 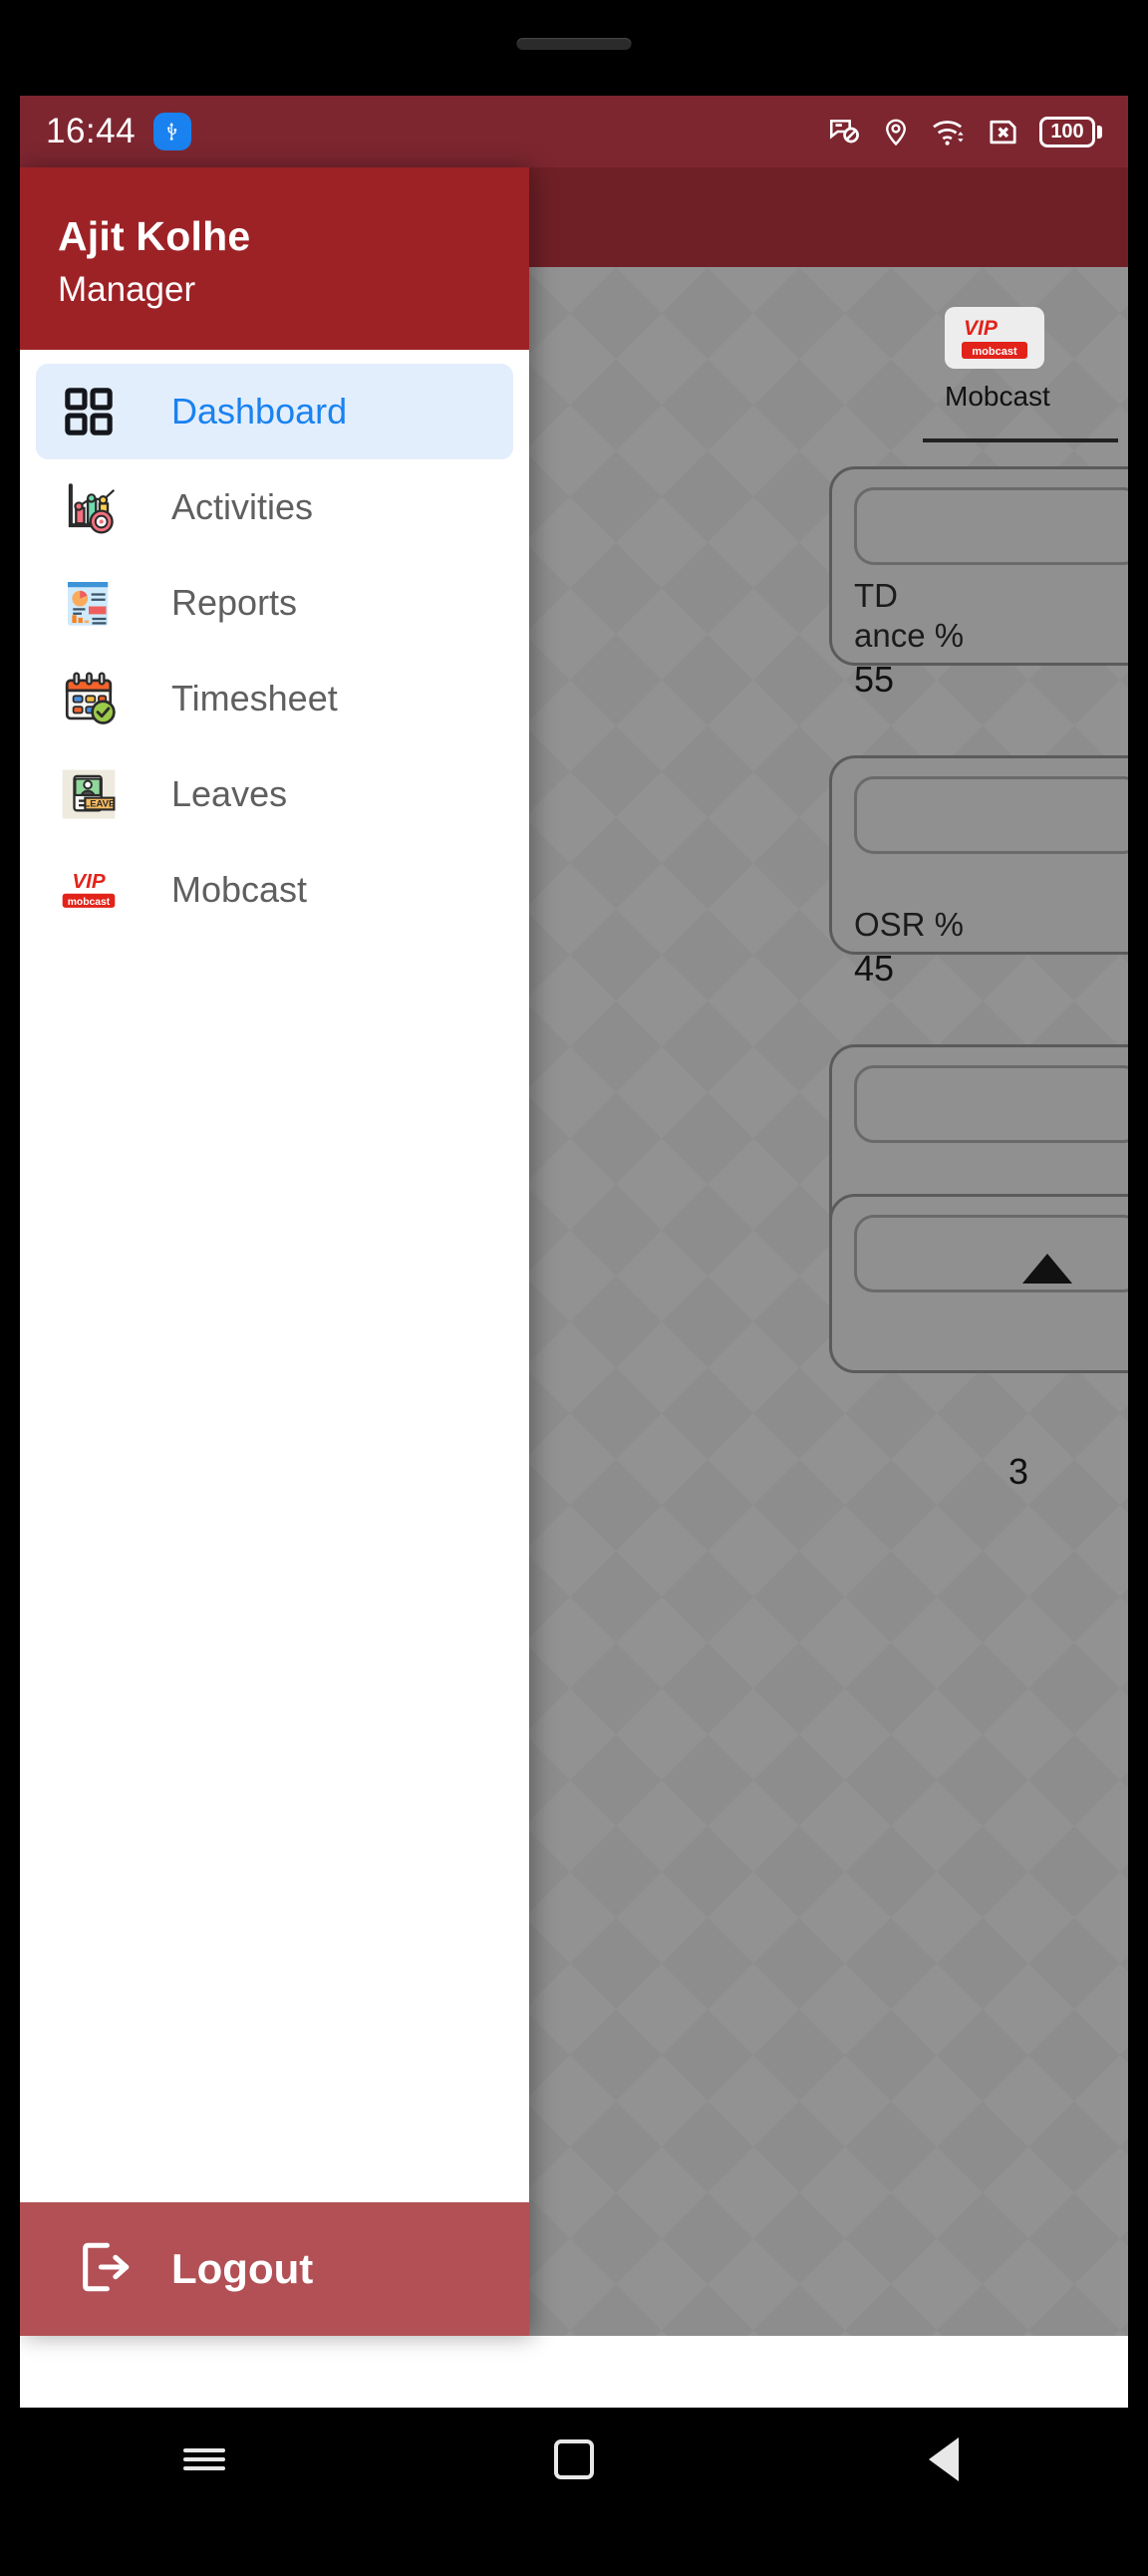 I want to click on background-brand-label: Mobcast, so click(x=997, y=396).